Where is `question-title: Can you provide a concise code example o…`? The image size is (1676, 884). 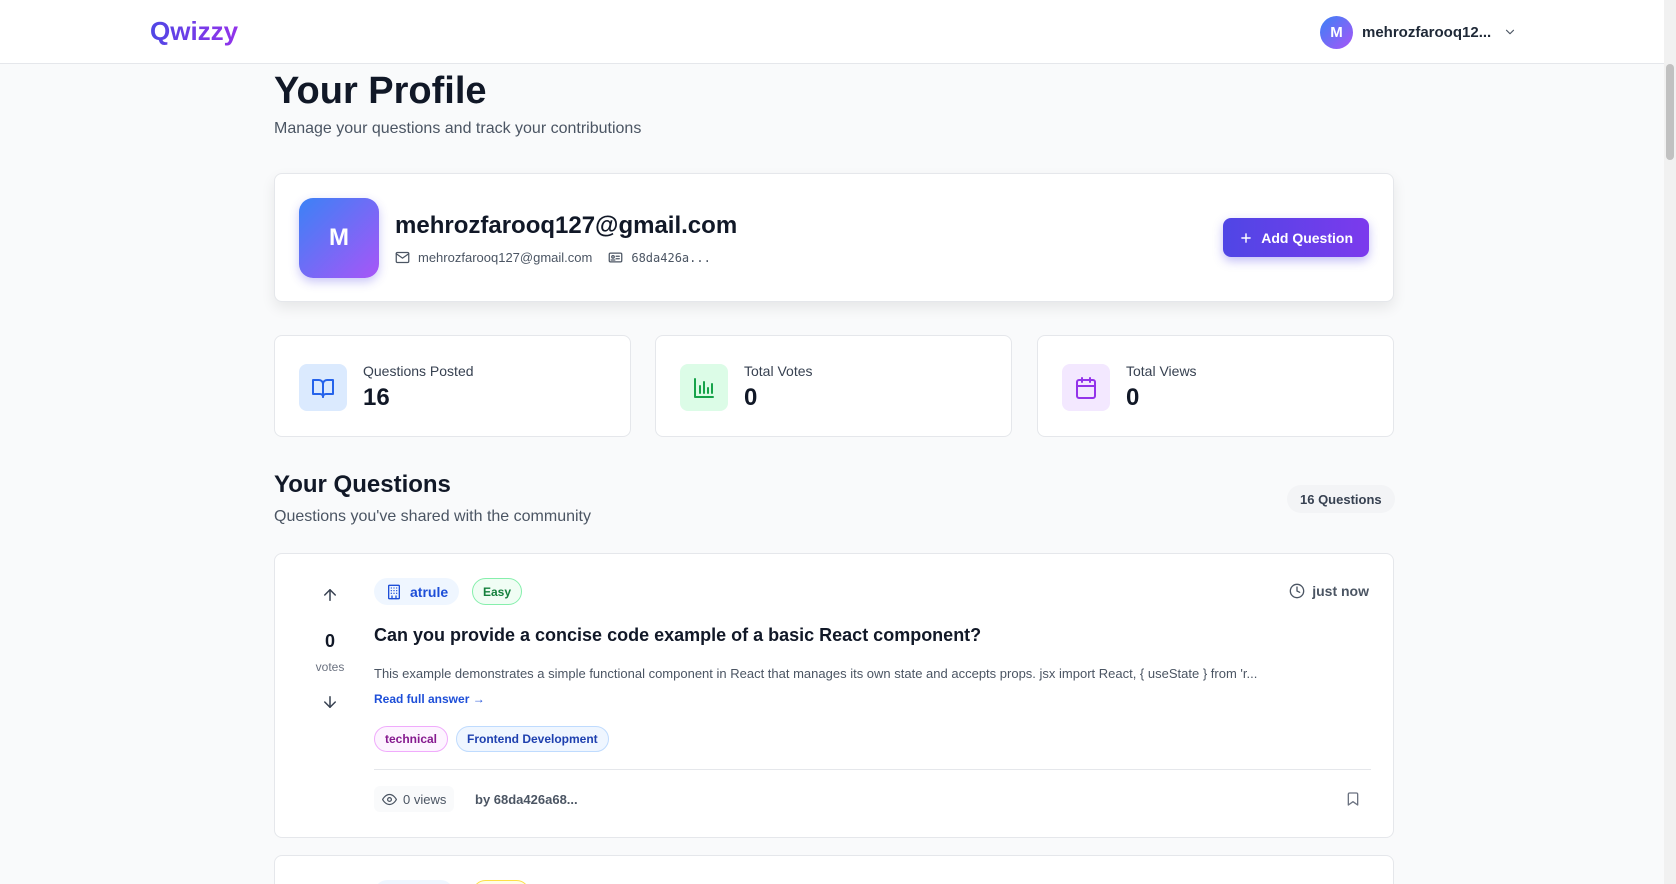 question-title: Can you provide a concise code example o… is located at coordinates (677, 635).